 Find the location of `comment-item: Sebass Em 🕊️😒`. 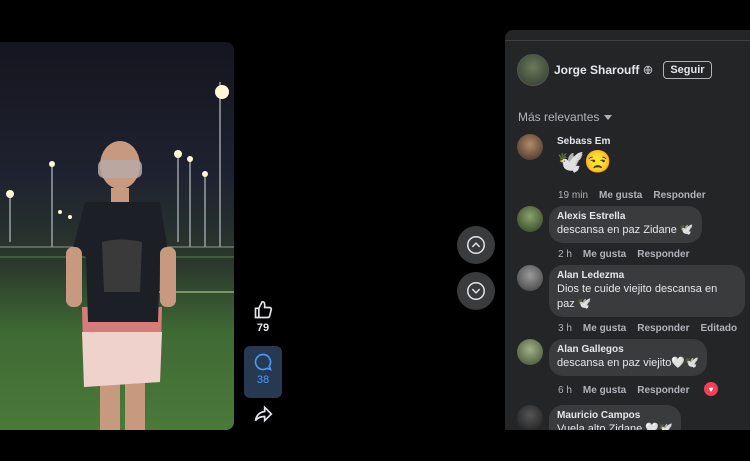

comment-item: Sebass Em 🕊️😒 is located at coordinates (568, 156).